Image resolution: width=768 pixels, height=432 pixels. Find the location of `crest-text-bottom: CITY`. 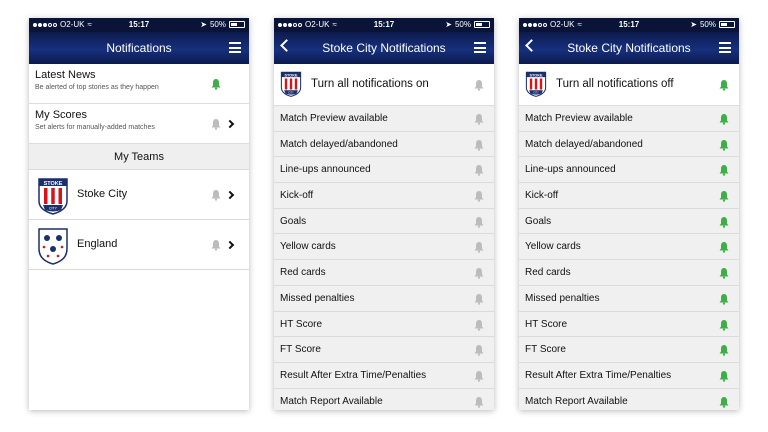

crest-text-bottom: CITY is located at coordinates (53, 209).